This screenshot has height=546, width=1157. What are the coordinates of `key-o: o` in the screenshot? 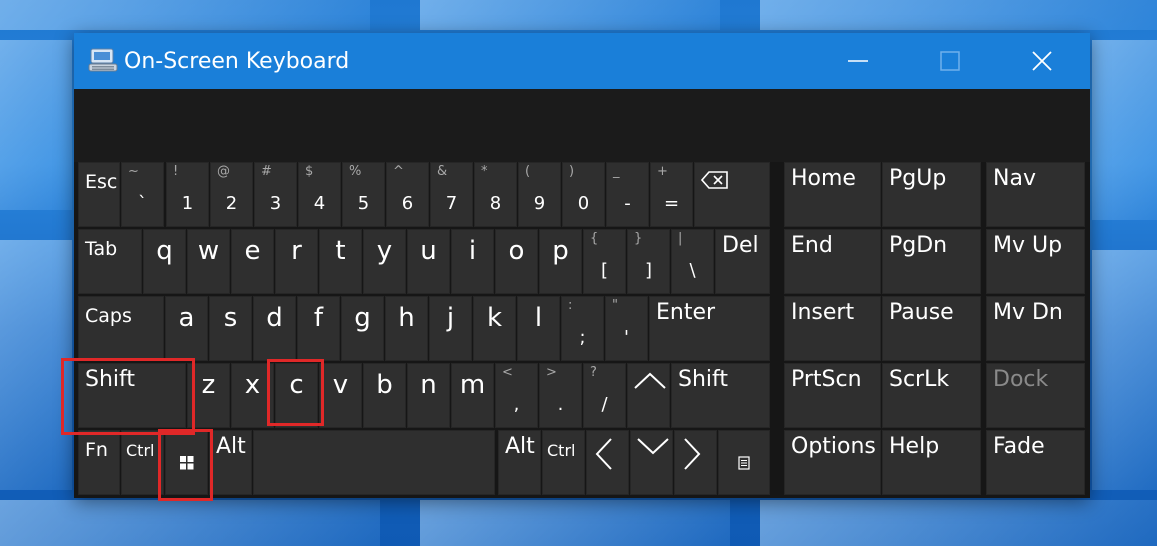 It's located at (516, 261).